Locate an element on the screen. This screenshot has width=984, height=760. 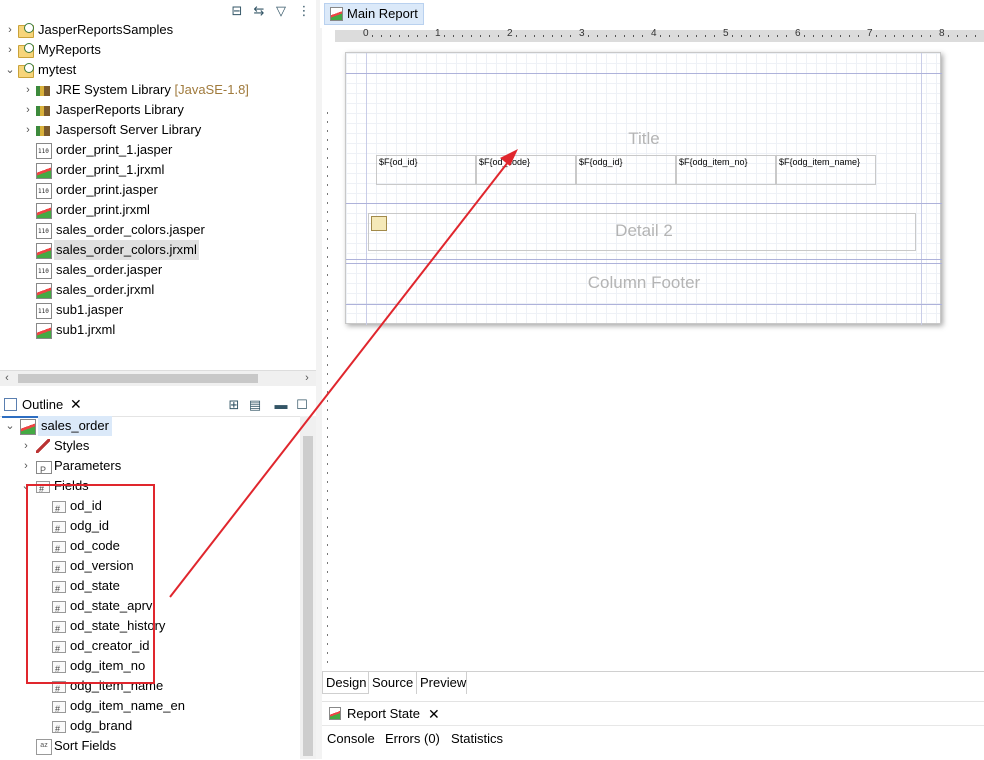
outline-field: od_version is located at coordinates (149, 567).